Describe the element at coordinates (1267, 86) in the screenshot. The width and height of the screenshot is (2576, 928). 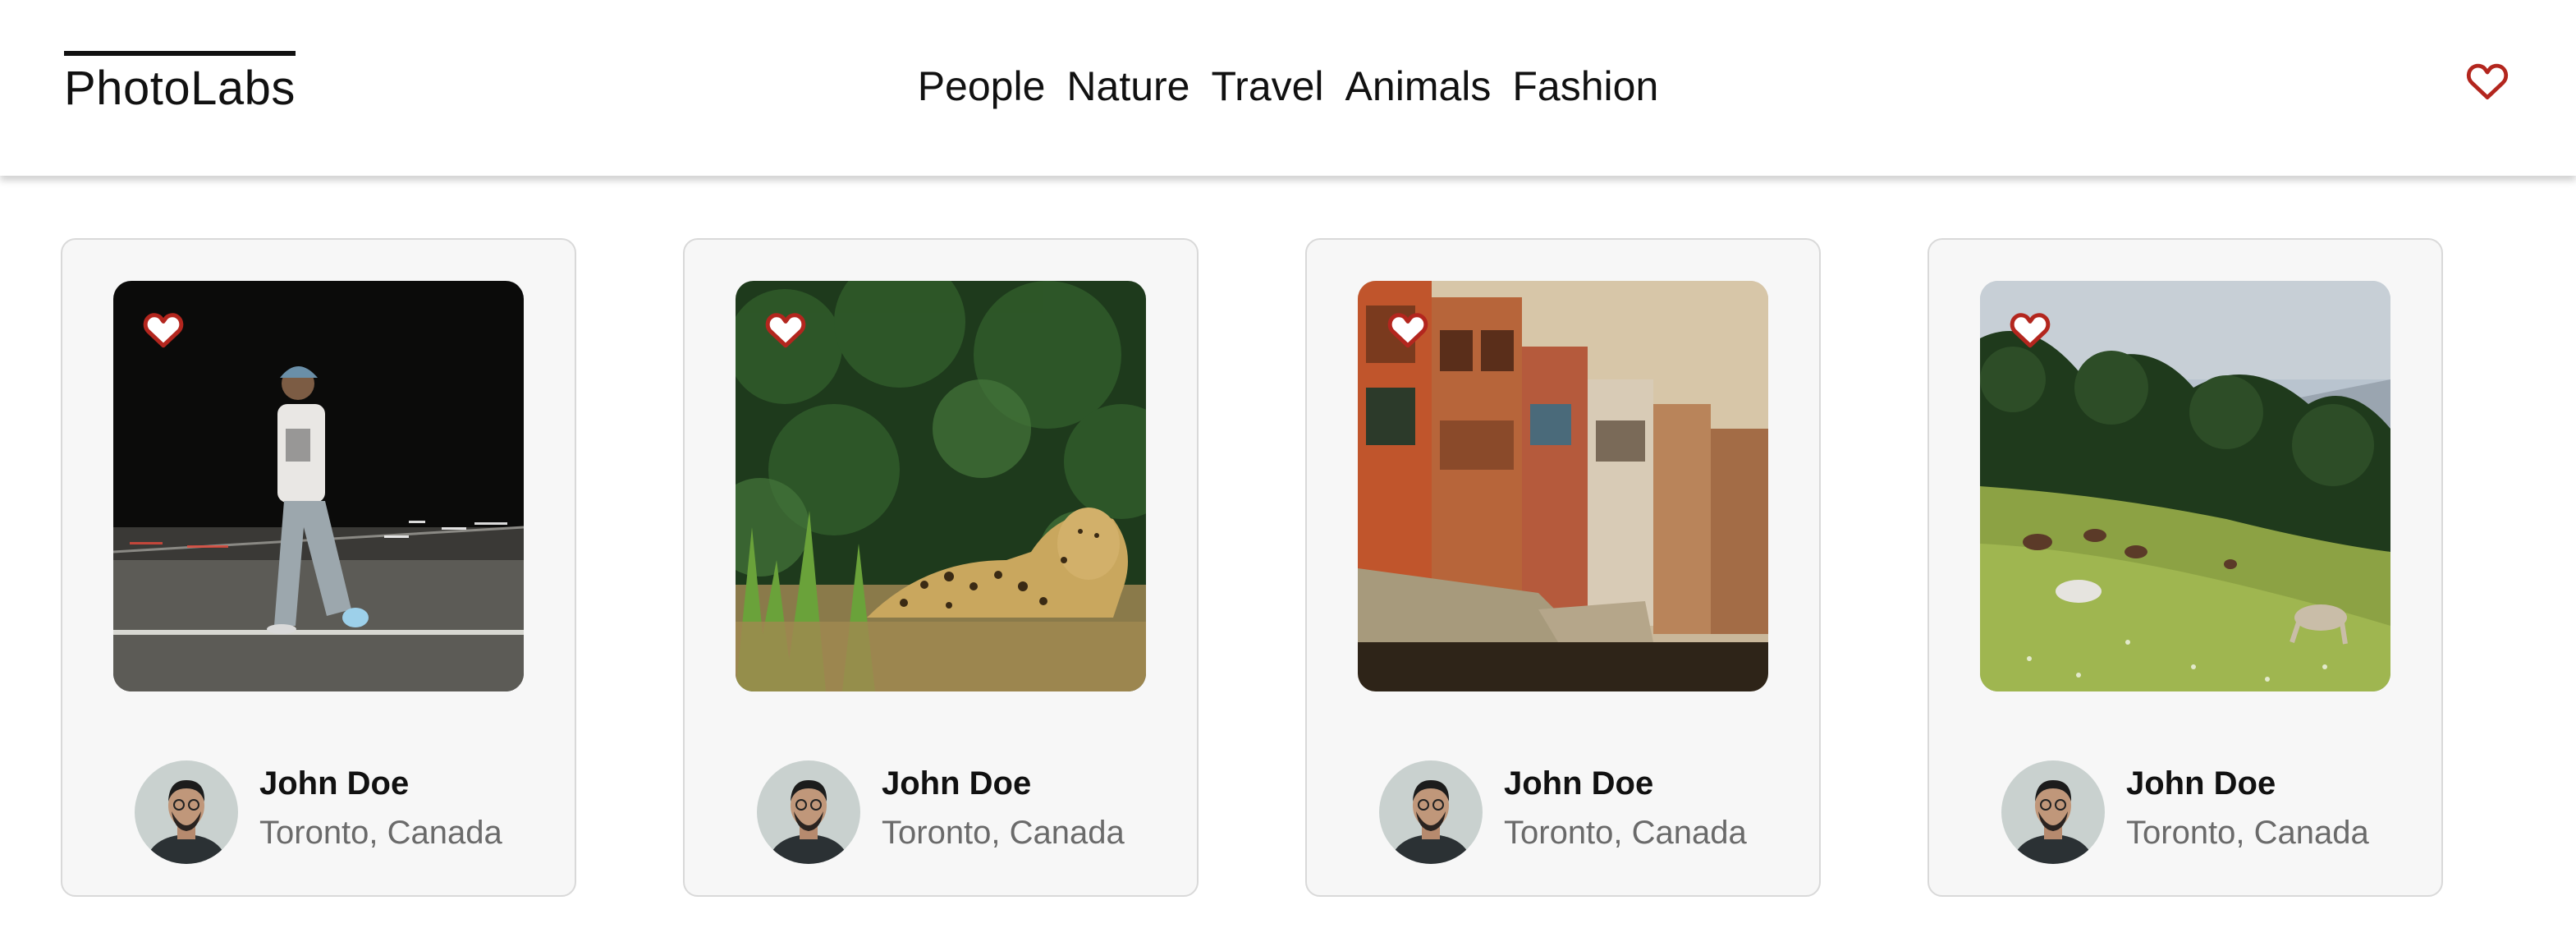
I see `topic-travel: Travel` at that location.